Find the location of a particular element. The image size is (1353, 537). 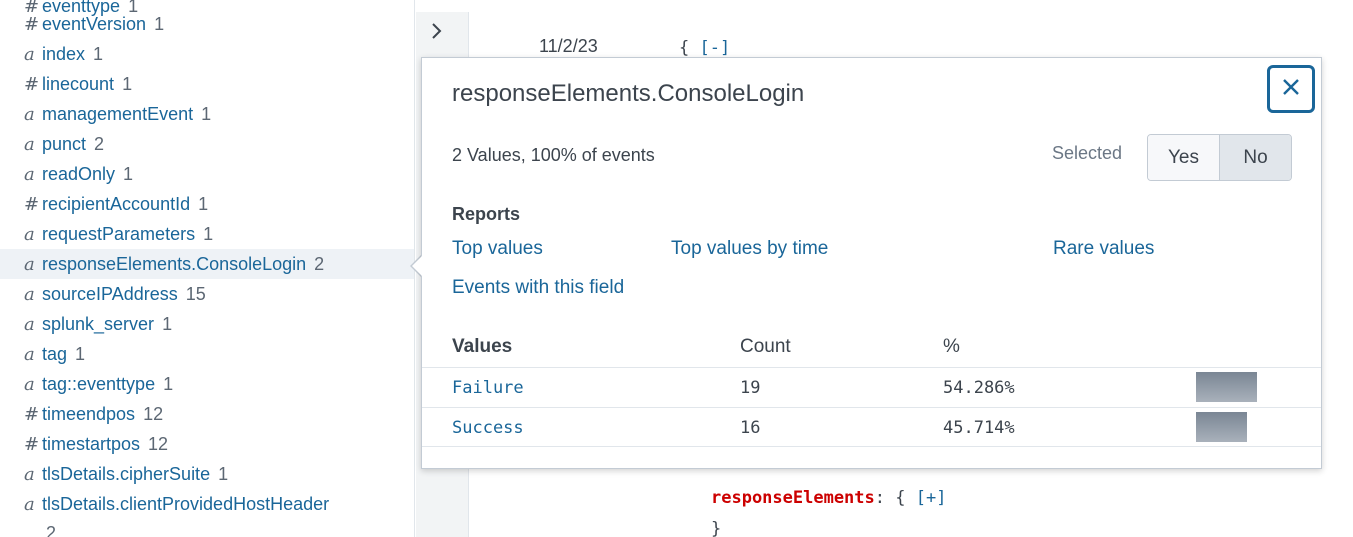

field-item: a tag 1 is located at coordinates (207, 354).